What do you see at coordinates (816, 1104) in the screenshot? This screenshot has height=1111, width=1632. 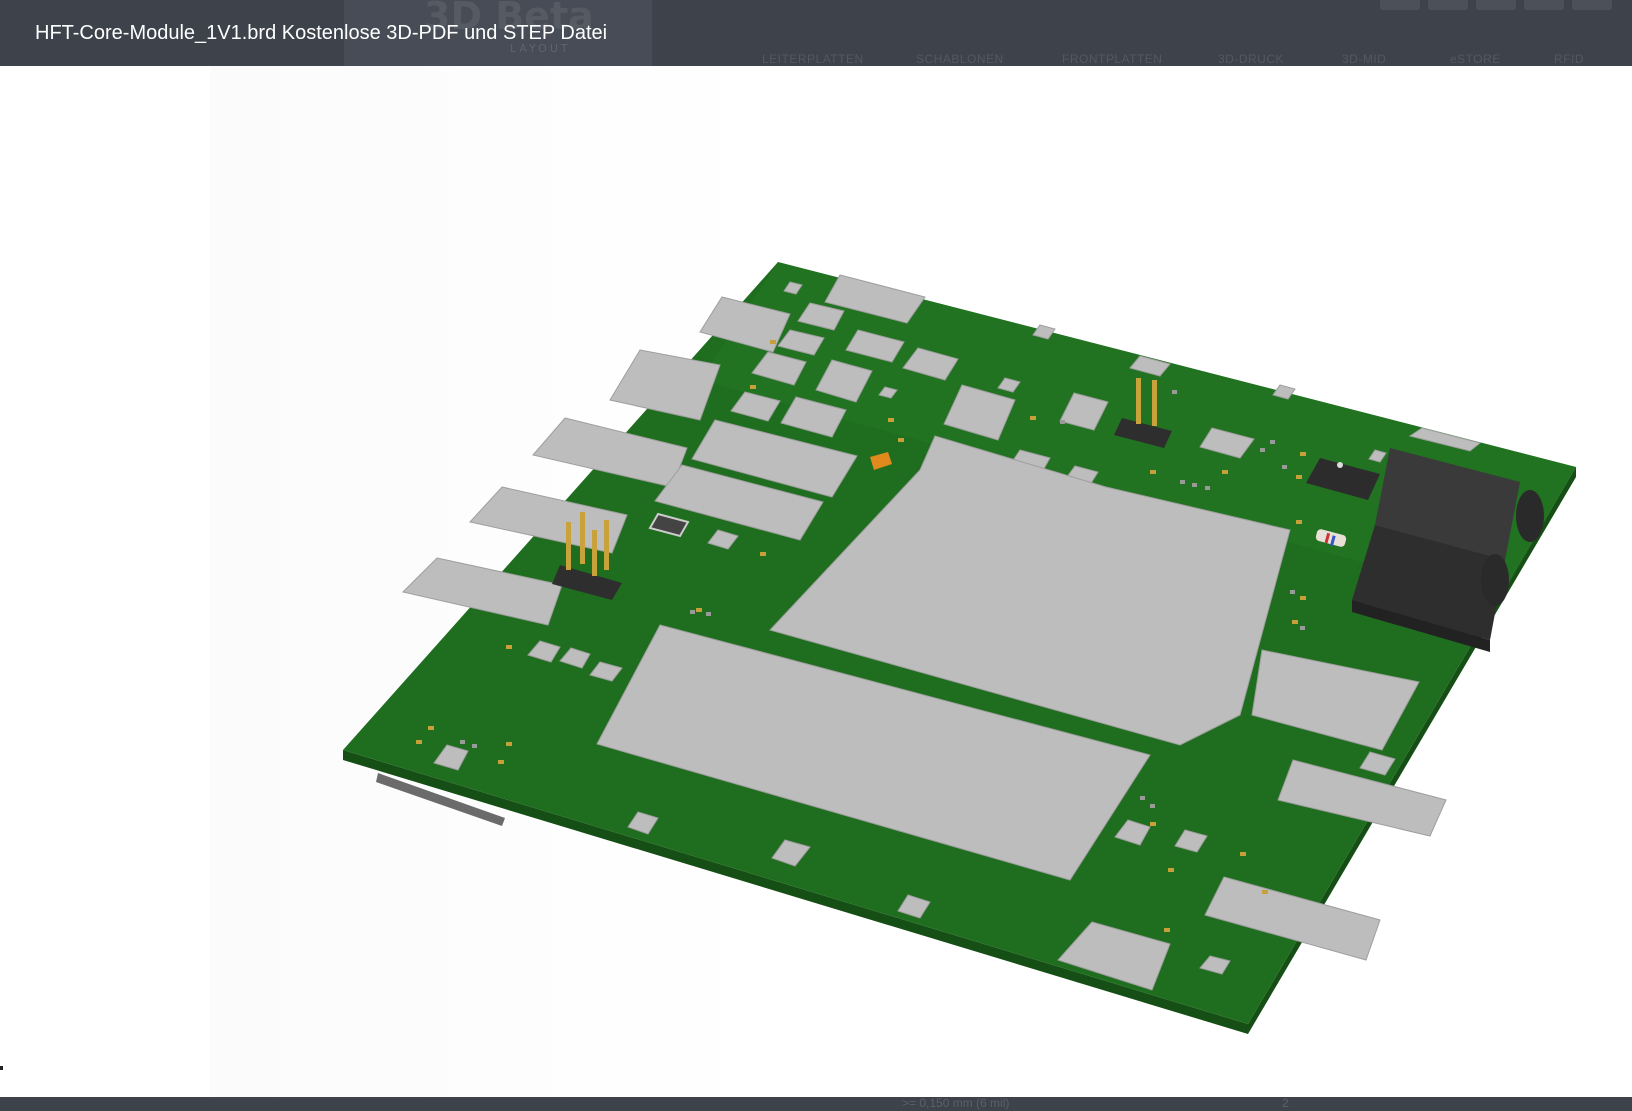 I see `background-footer` at bounding box center [816, 1104].